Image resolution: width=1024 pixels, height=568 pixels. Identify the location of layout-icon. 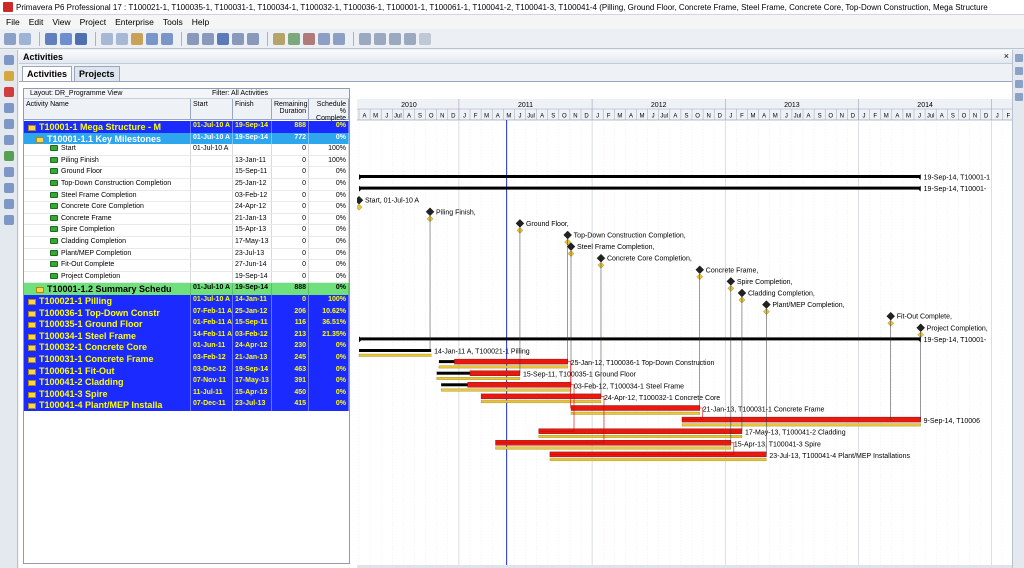
(152, 38).